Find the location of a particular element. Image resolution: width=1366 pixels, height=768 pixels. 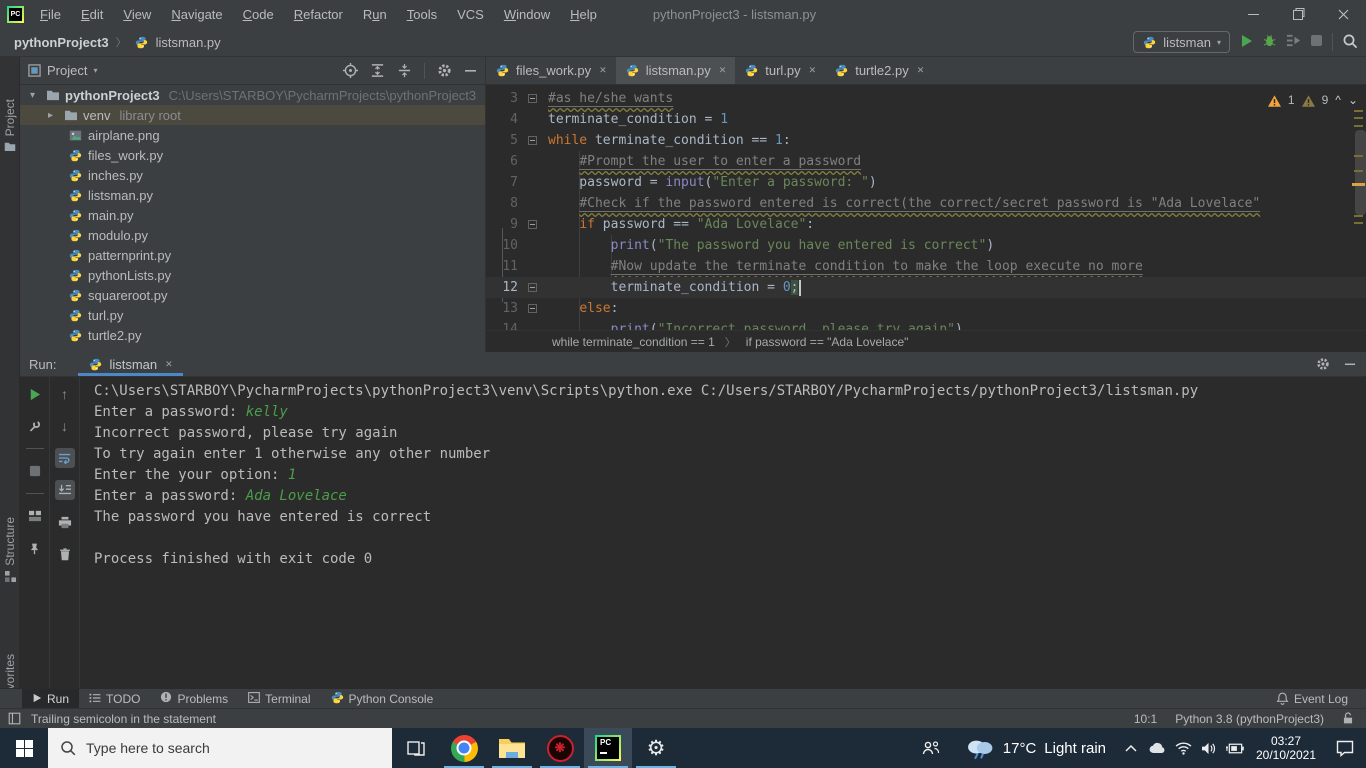

project-panel-title: Project is located at coordinates (67, 70).